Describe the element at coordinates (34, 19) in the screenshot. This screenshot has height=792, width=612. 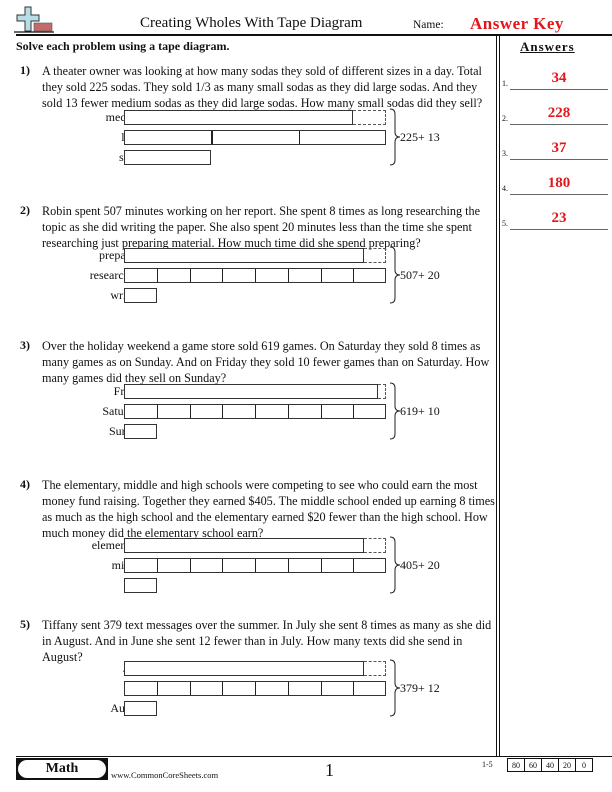
I see `math-cross-logo-icon` at that location.